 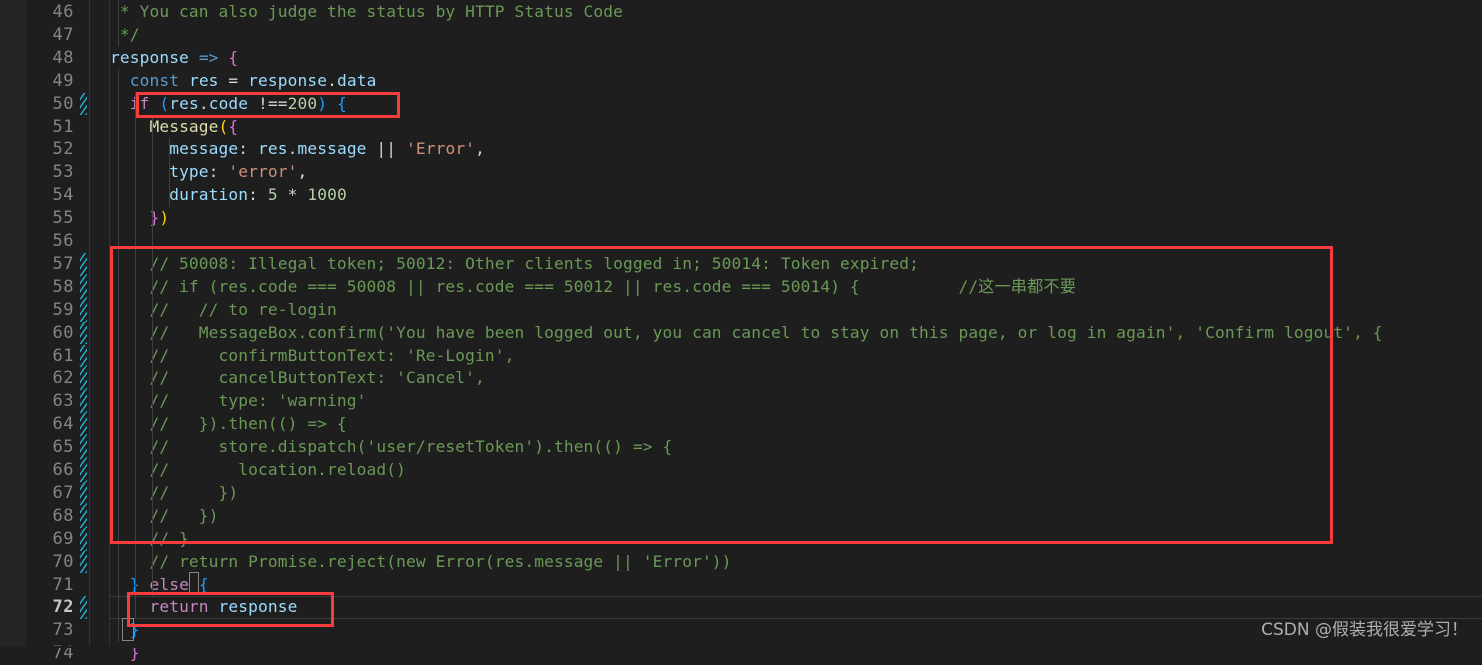 I want to click on line-number: 59, so click(x=63, y=309).